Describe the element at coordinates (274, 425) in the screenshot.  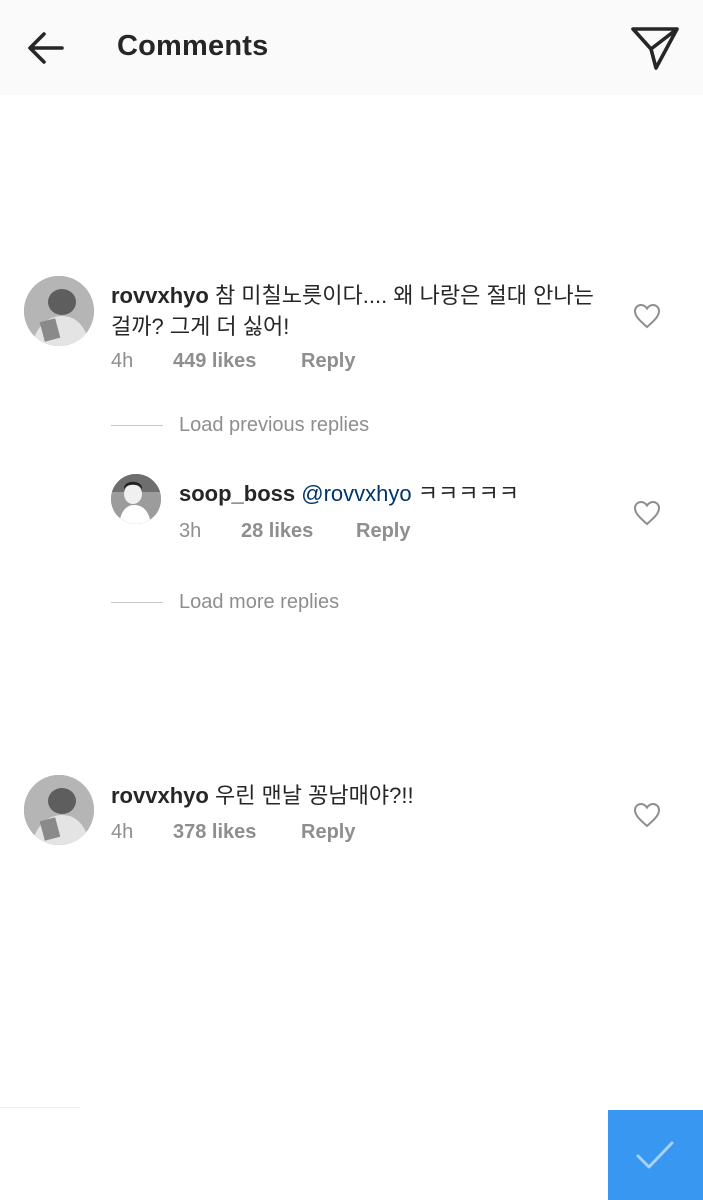
I see `load-previous-replies: Load previous replies` at that location.